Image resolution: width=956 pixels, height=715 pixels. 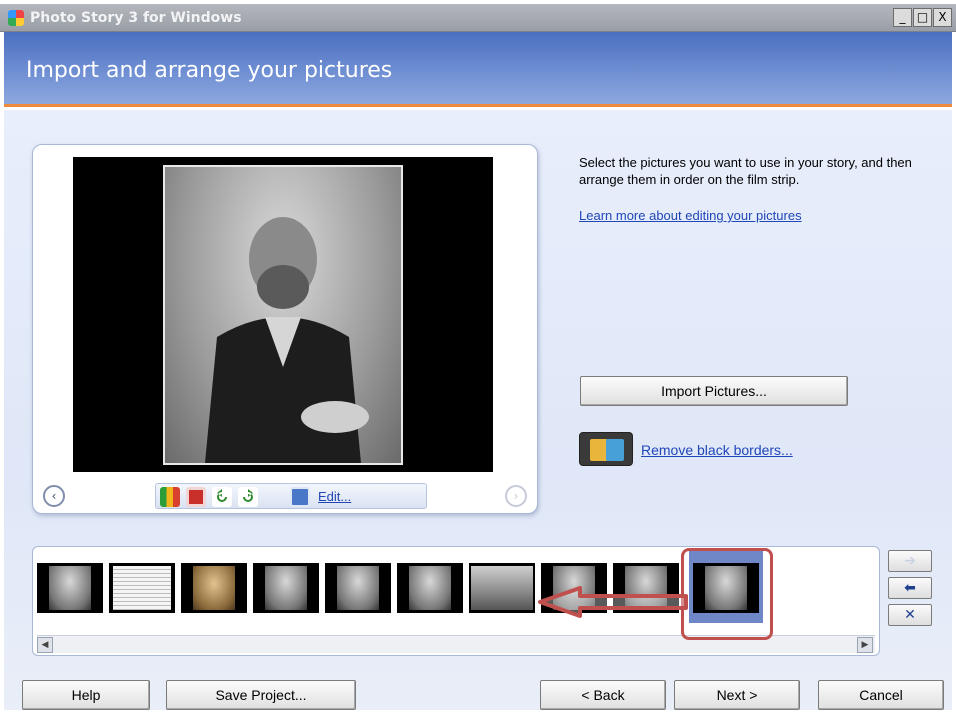 What do you see at coordinates (902, 17) in the screenshot?
I see `minimize-button: _` at bounding box center [902, 17].